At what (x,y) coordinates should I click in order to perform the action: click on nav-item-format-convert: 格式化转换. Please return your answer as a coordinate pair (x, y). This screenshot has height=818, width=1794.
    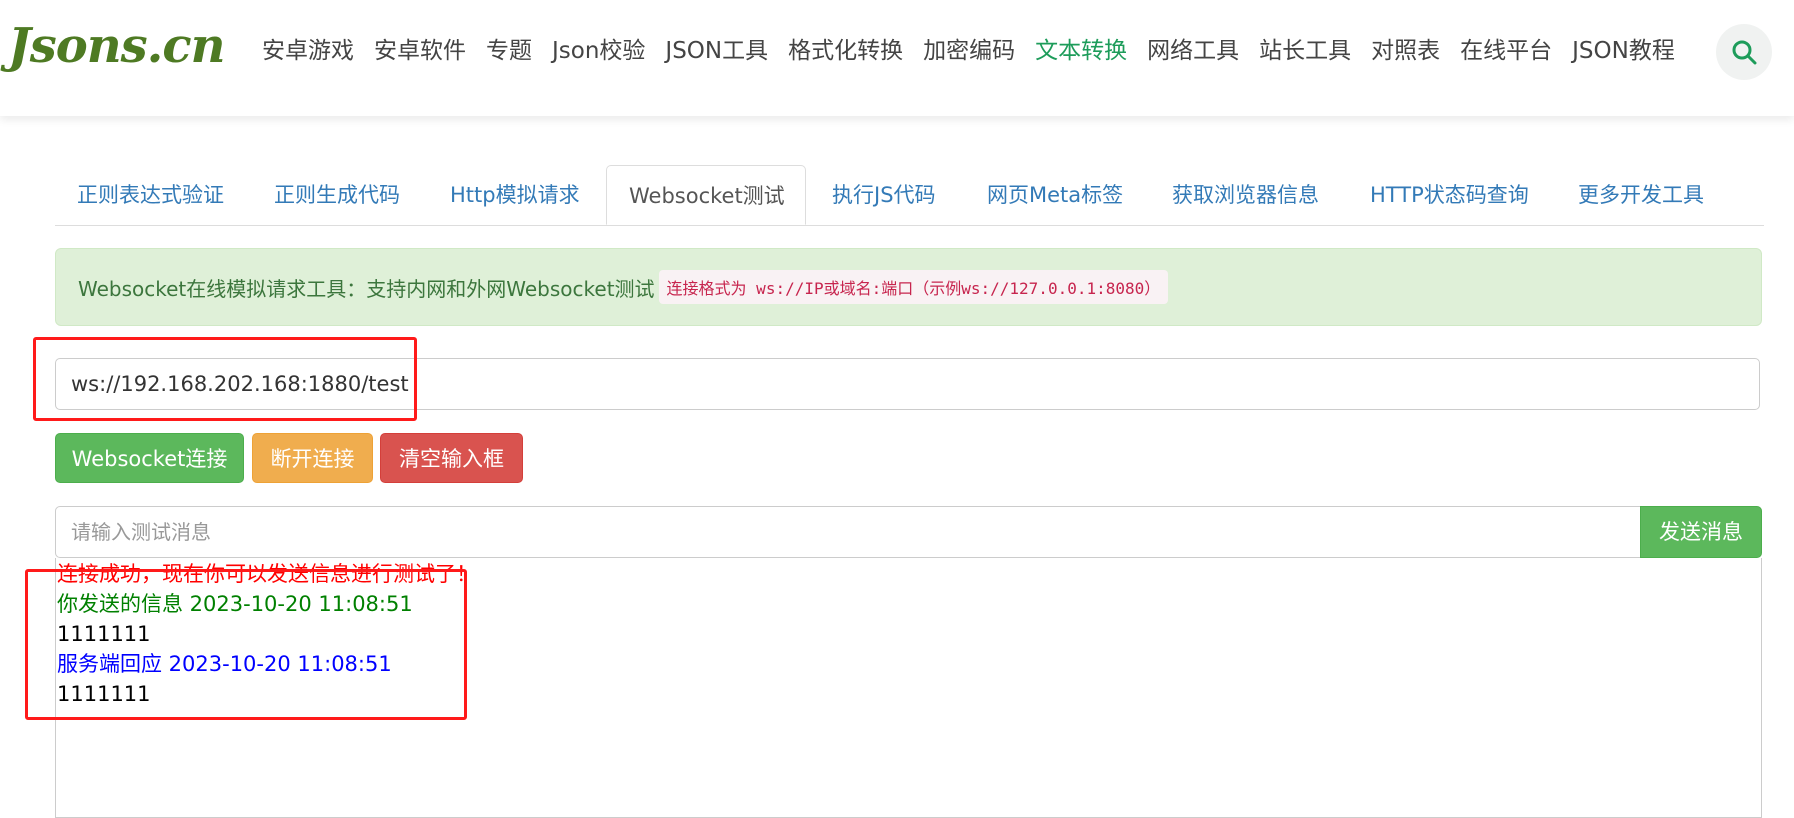
    Looking at the image, I should click on (845, 51).